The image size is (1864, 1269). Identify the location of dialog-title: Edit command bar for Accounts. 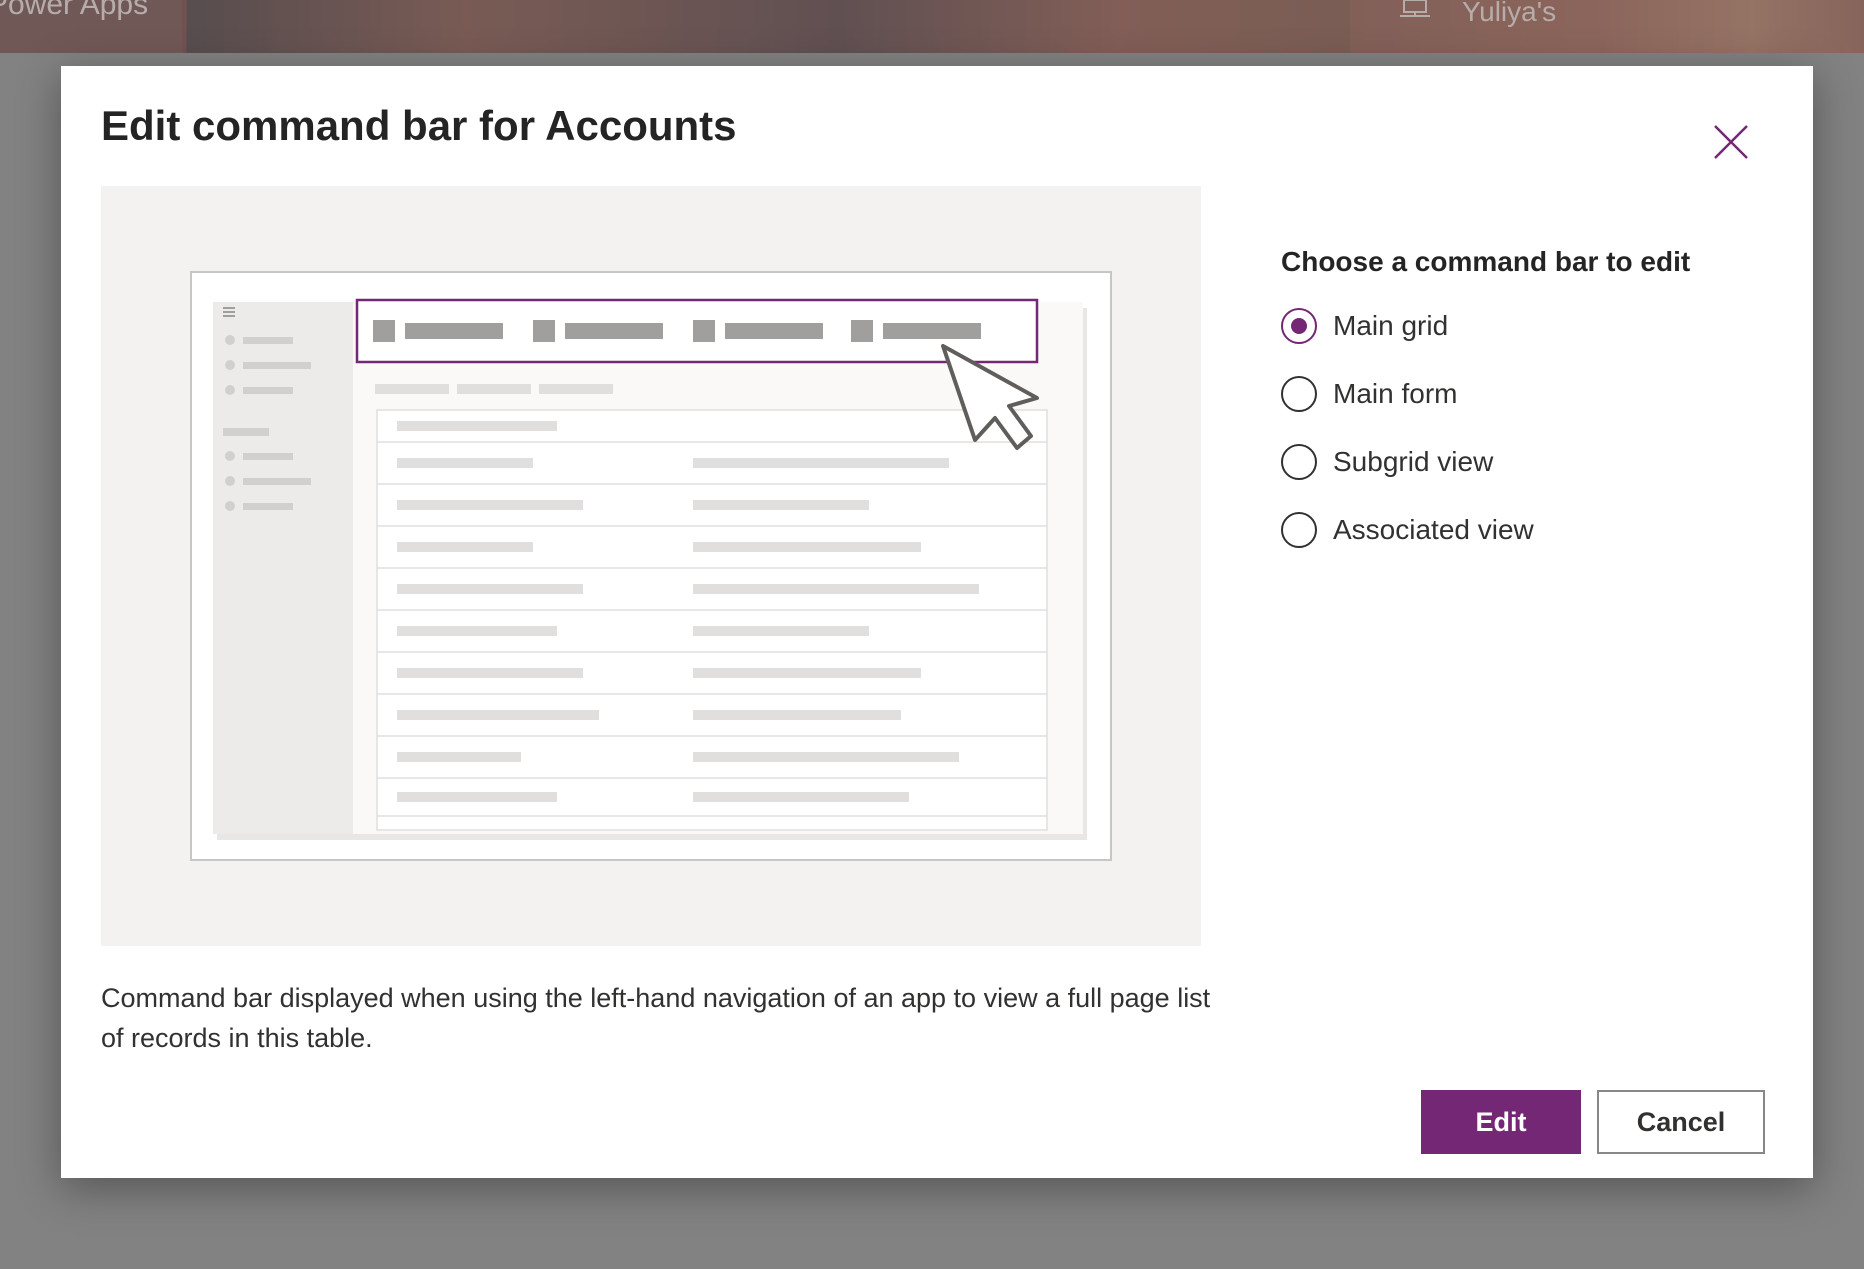
(419, 125).